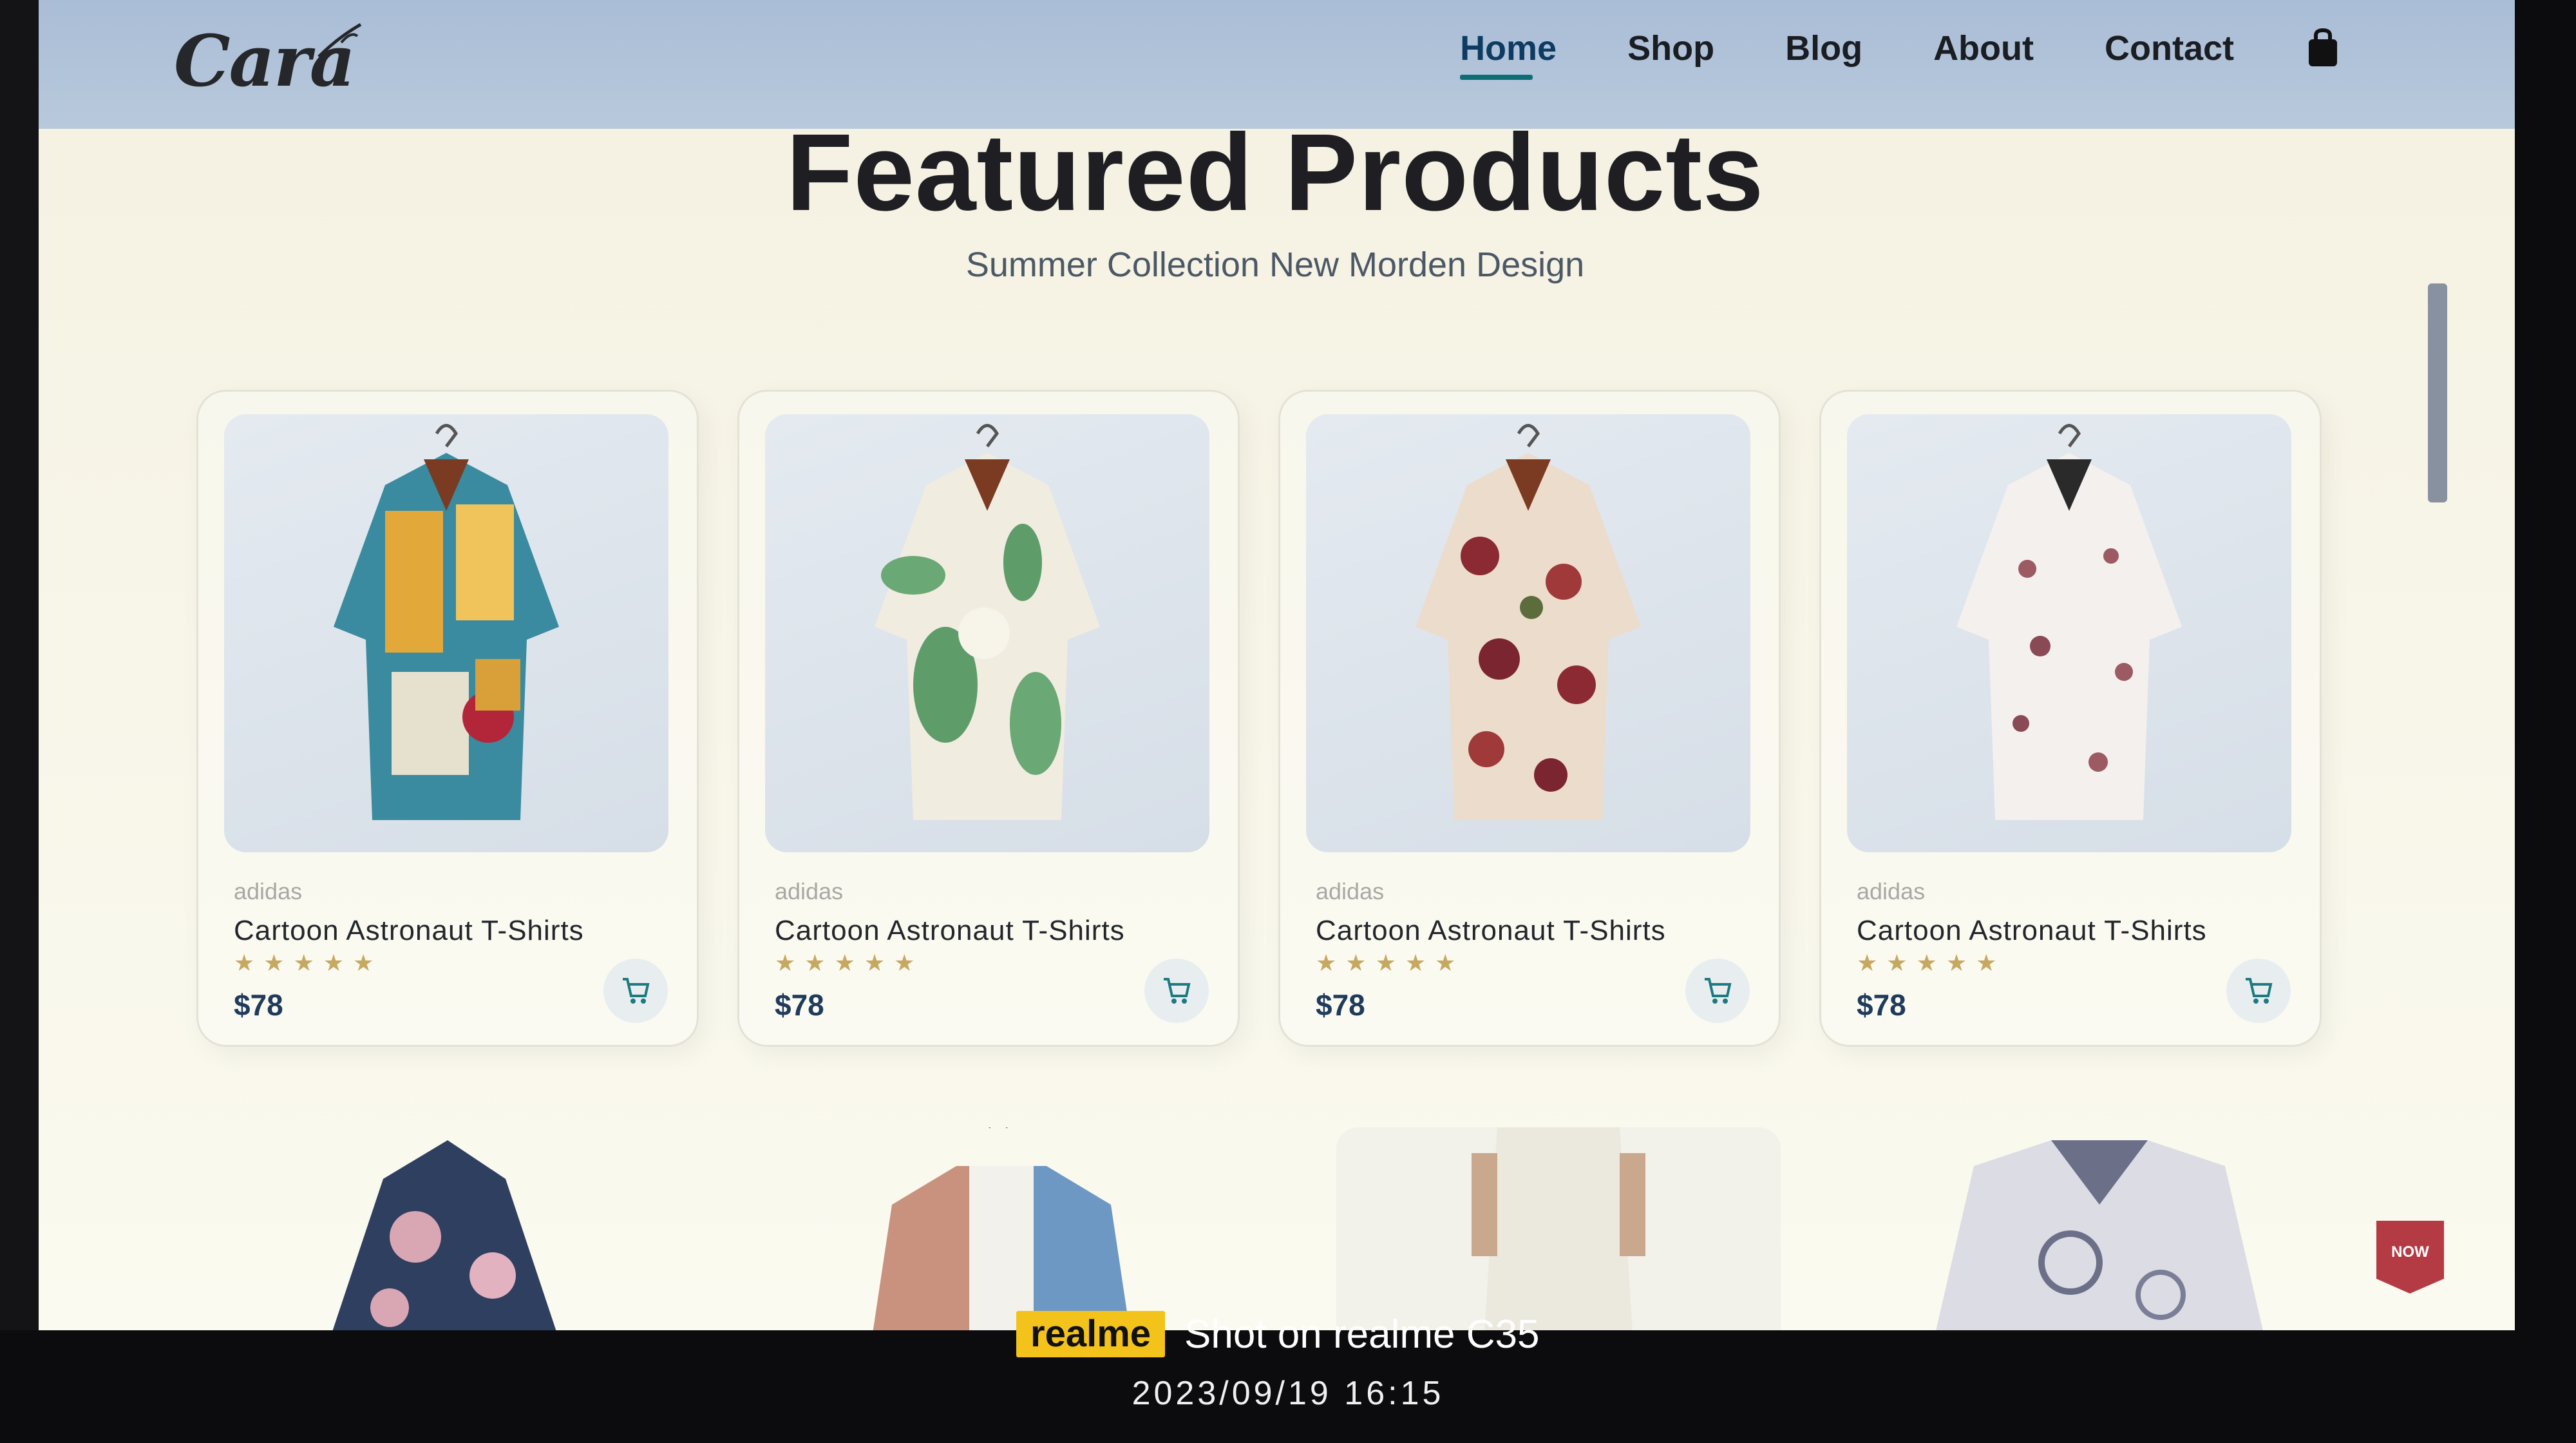 This screenshot has height=1443, width=2576. Describe the element at coordinates (1671, 48) in the screenshot. I see `nav-shop: Shop` at that location.